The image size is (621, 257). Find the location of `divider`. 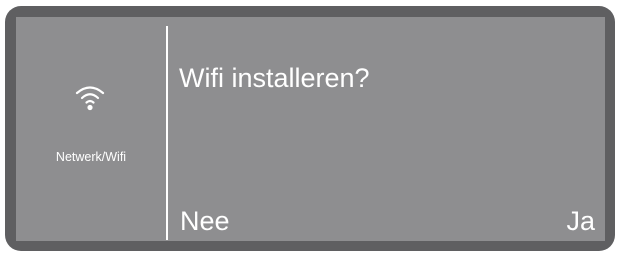

divider is located at coordinates (167, 133).